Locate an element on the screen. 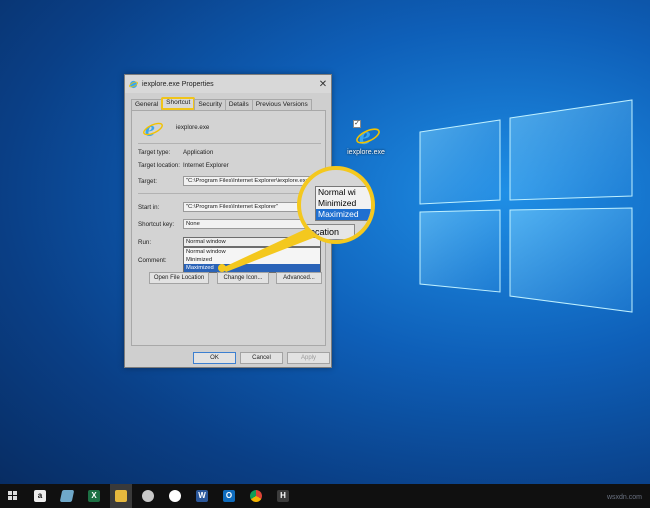 The width and height of the screenshot is (650, 508). zoomed-option-maximized: Maximized is located at coordinates (343, 214).